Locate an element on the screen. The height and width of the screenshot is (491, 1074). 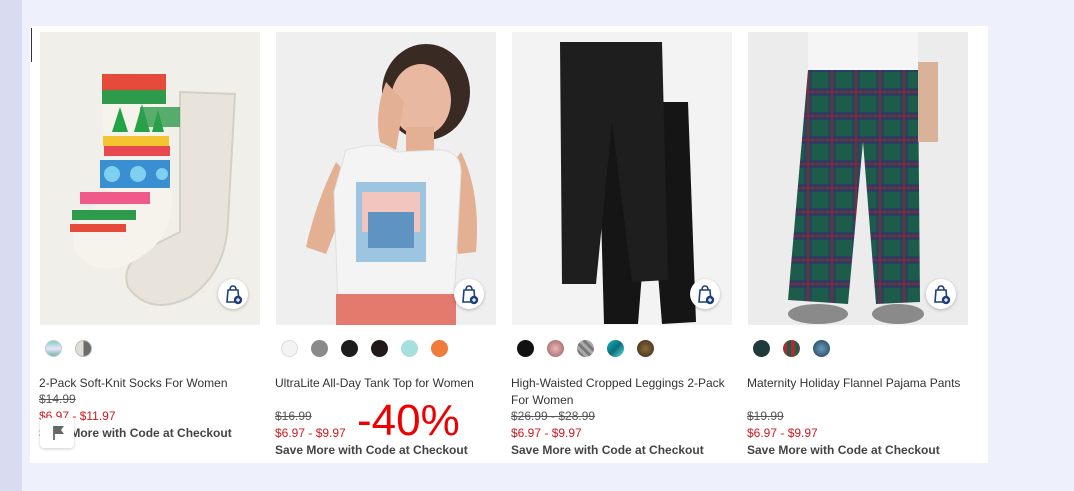
swatch-white is located at coordinates (289, 348).